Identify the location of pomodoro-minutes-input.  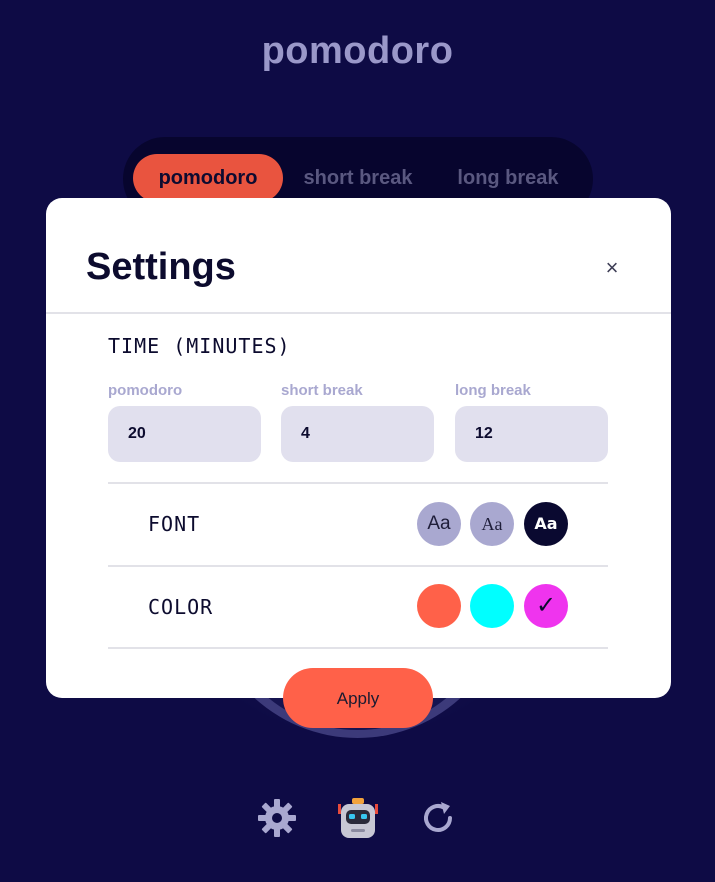
(184, 434).